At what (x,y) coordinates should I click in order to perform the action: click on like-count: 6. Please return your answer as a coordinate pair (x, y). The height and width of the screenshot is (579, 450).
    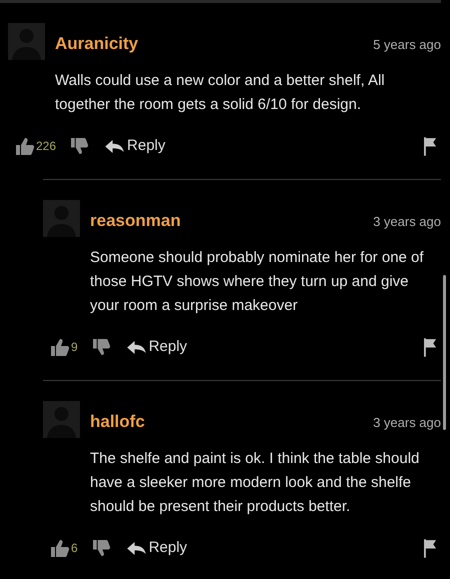
    Looking at the image, I should click on (74, 548).